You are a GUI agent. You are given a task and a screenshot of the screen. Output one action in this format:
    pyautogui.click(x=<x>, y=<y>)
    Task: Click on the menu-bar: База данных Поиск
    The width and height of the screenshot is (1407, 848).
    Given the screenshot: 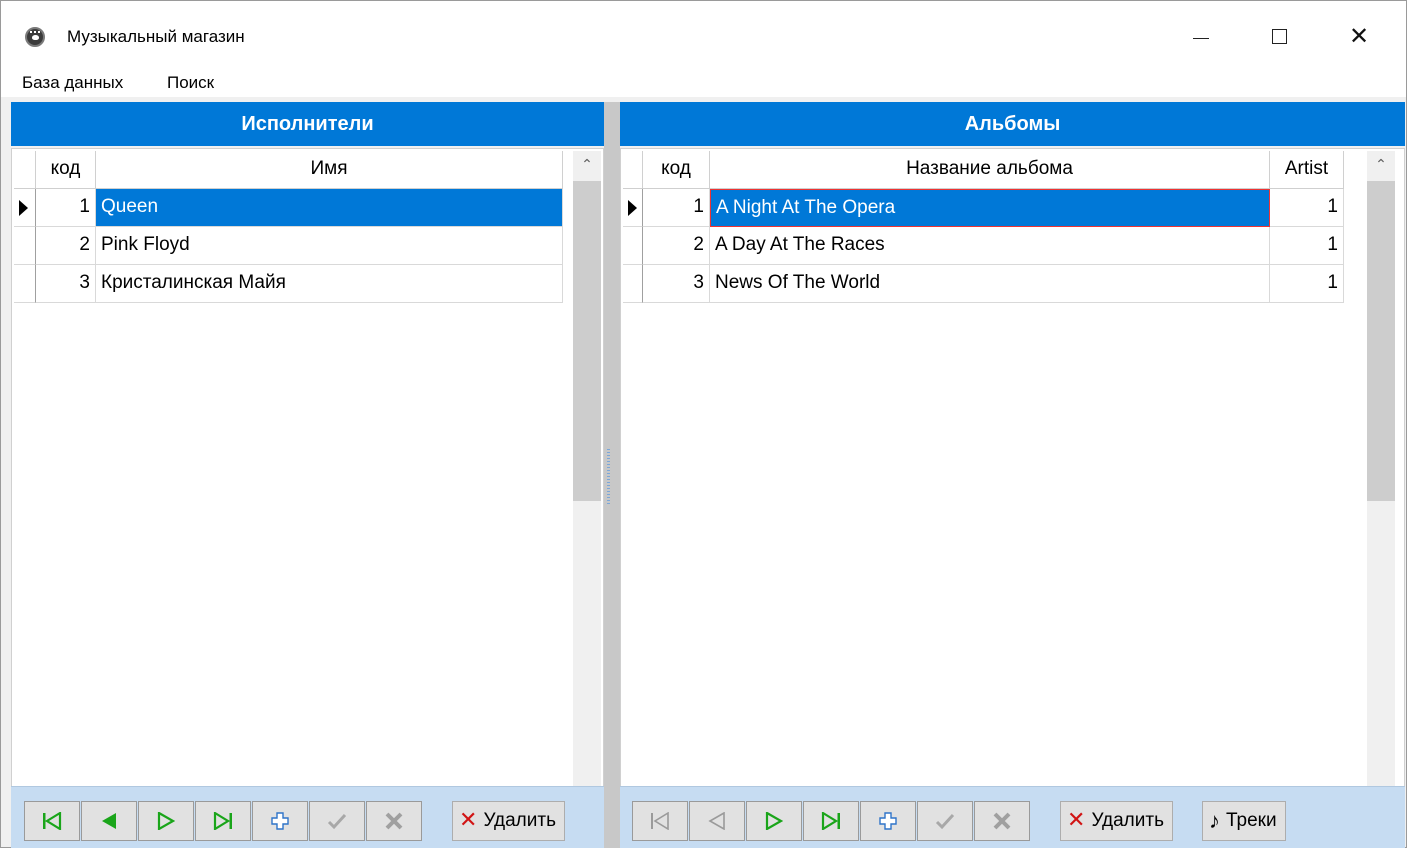 What is the action you would take?
    pyautogui.click(x=703, y=83)
    